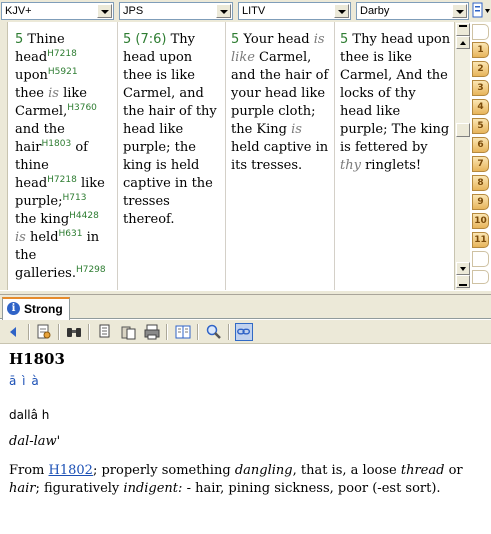 The width and height of the screenshot is (491, 534). Describe the element at coordinates (81, 147) in the screenshot. I see `word: of` at that location.